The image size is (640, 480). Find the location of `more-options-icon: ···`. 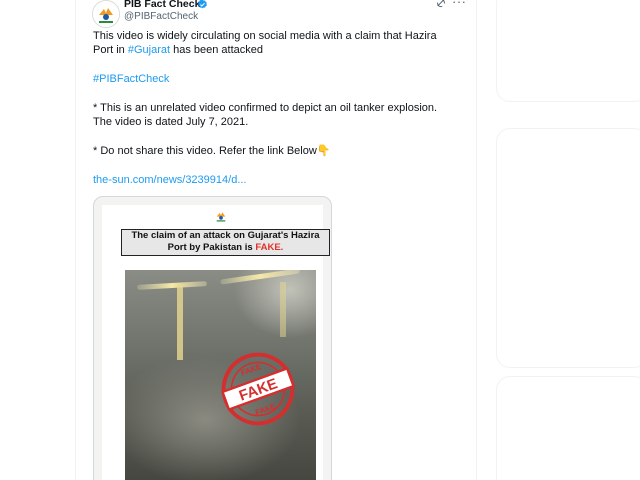

more-options-icon: ··· is located at coordinates (459, 4).